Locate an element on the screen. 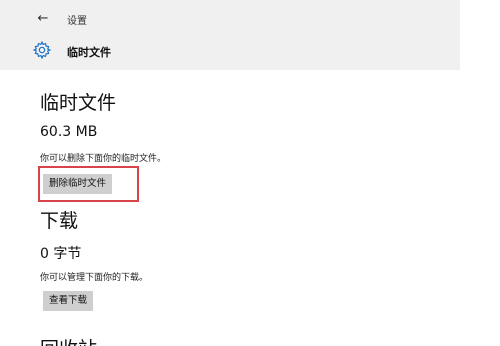 The image size is (500, 346). temp-files-size: 60.3 MB is located at coordinates (69, 132).